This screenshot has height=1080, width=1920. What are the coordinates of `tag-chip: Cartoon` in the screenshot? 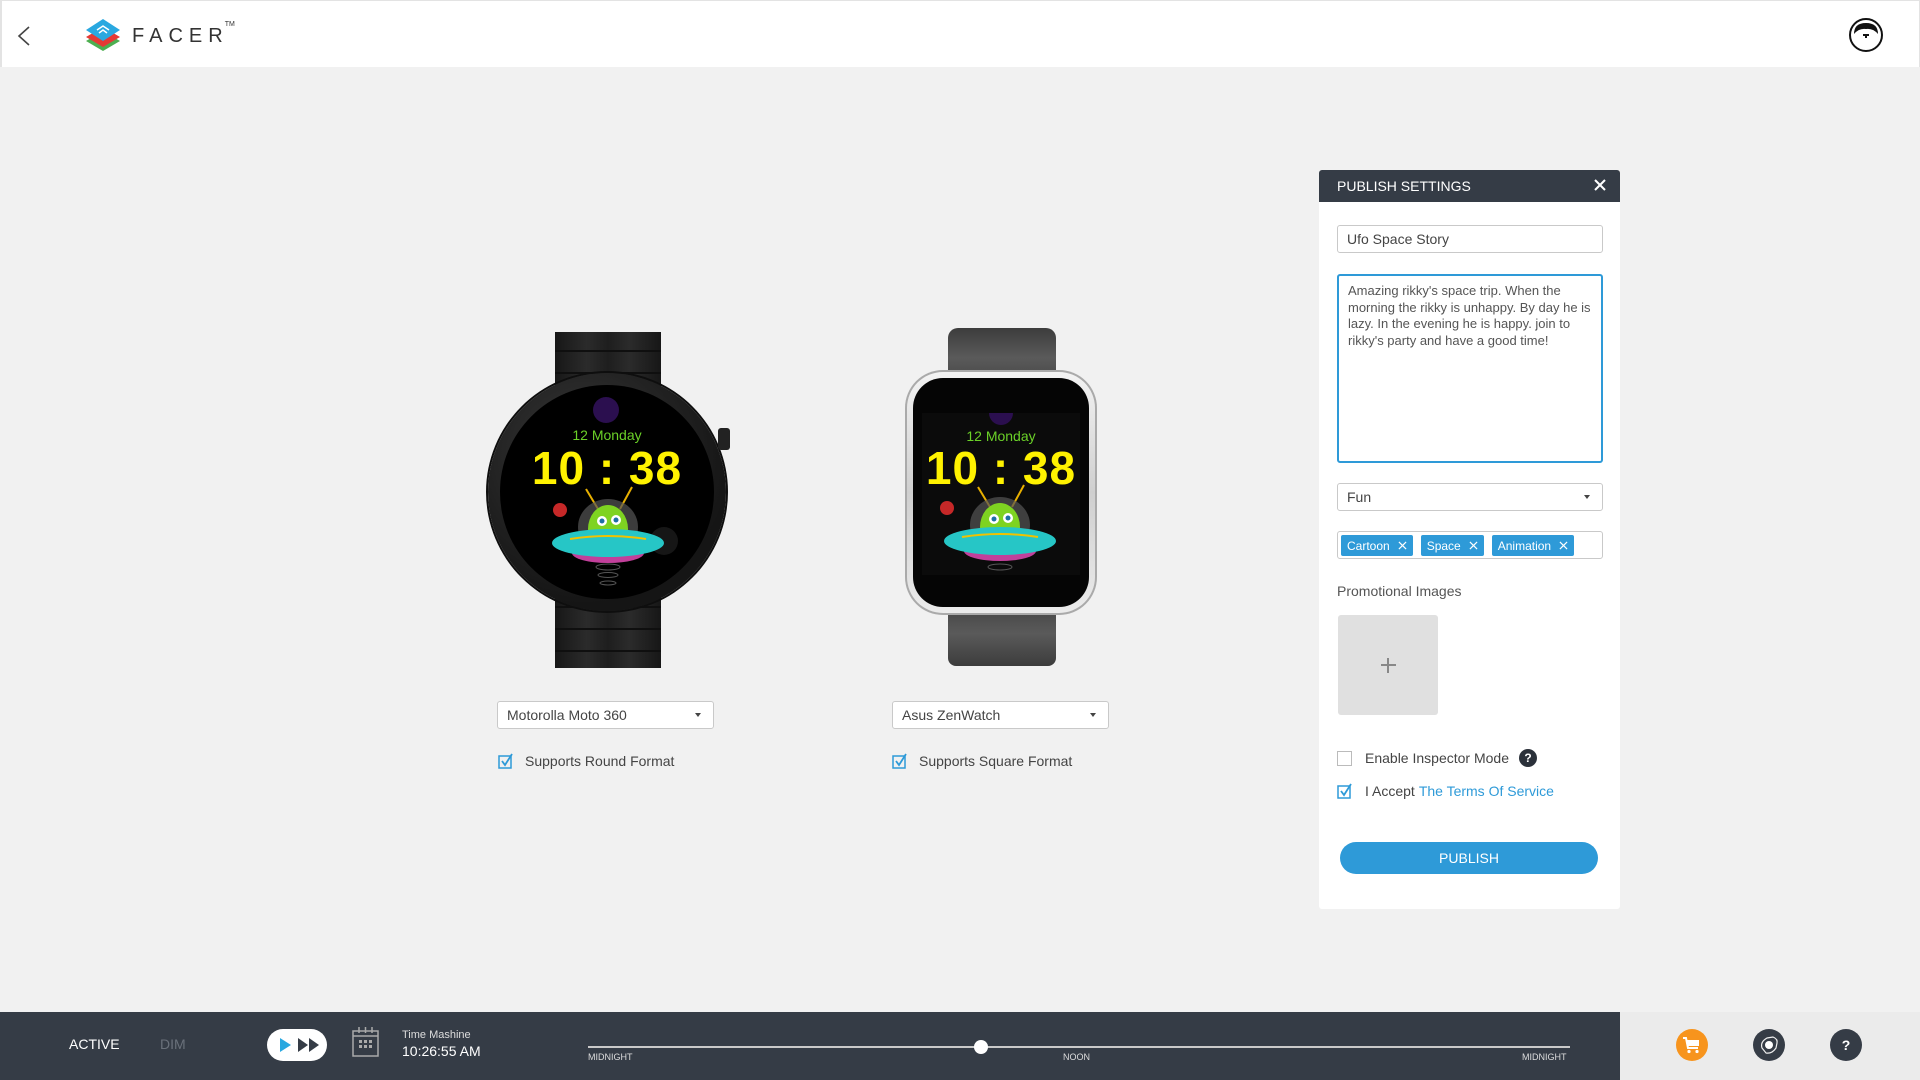 It's located at (1377, 545).